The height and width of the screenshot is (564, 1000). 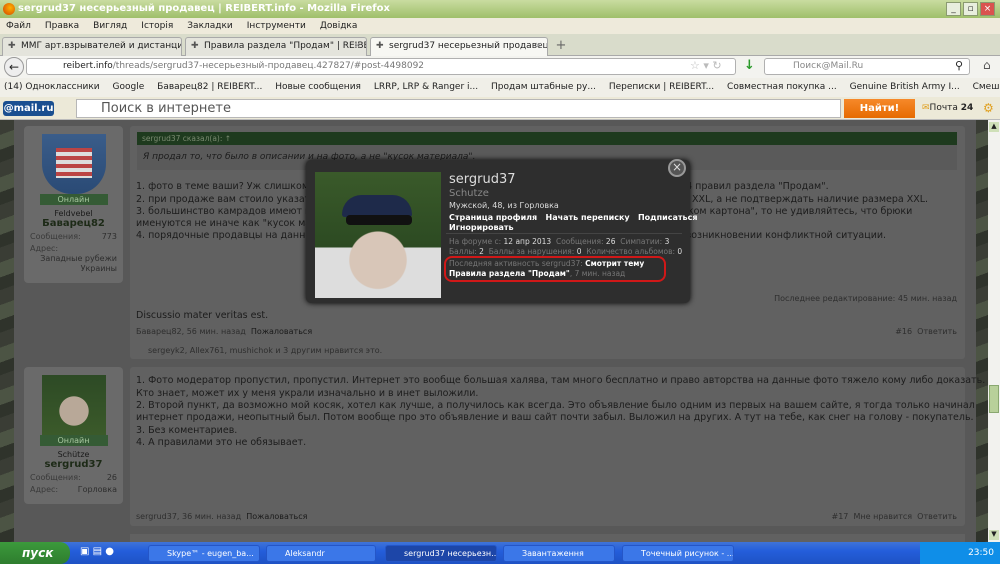 I want to click on search-input: Поиск@Mail.Ru, so click(x=867, y=66).